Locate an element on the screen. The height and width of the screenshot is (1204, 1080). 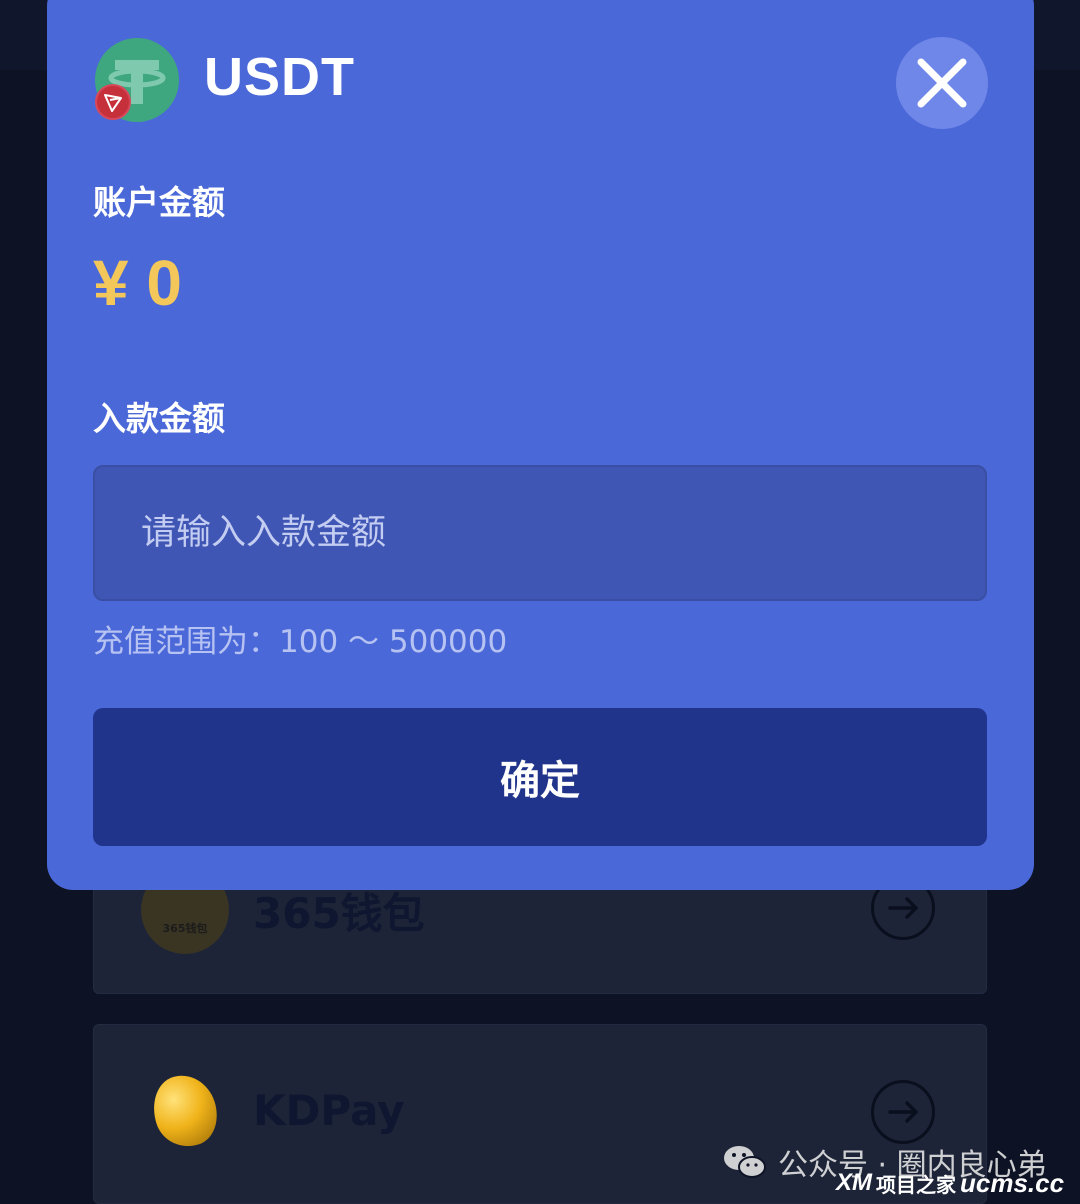
deposit-amount-label: 入款金额 is located at coordinates (159, 418).